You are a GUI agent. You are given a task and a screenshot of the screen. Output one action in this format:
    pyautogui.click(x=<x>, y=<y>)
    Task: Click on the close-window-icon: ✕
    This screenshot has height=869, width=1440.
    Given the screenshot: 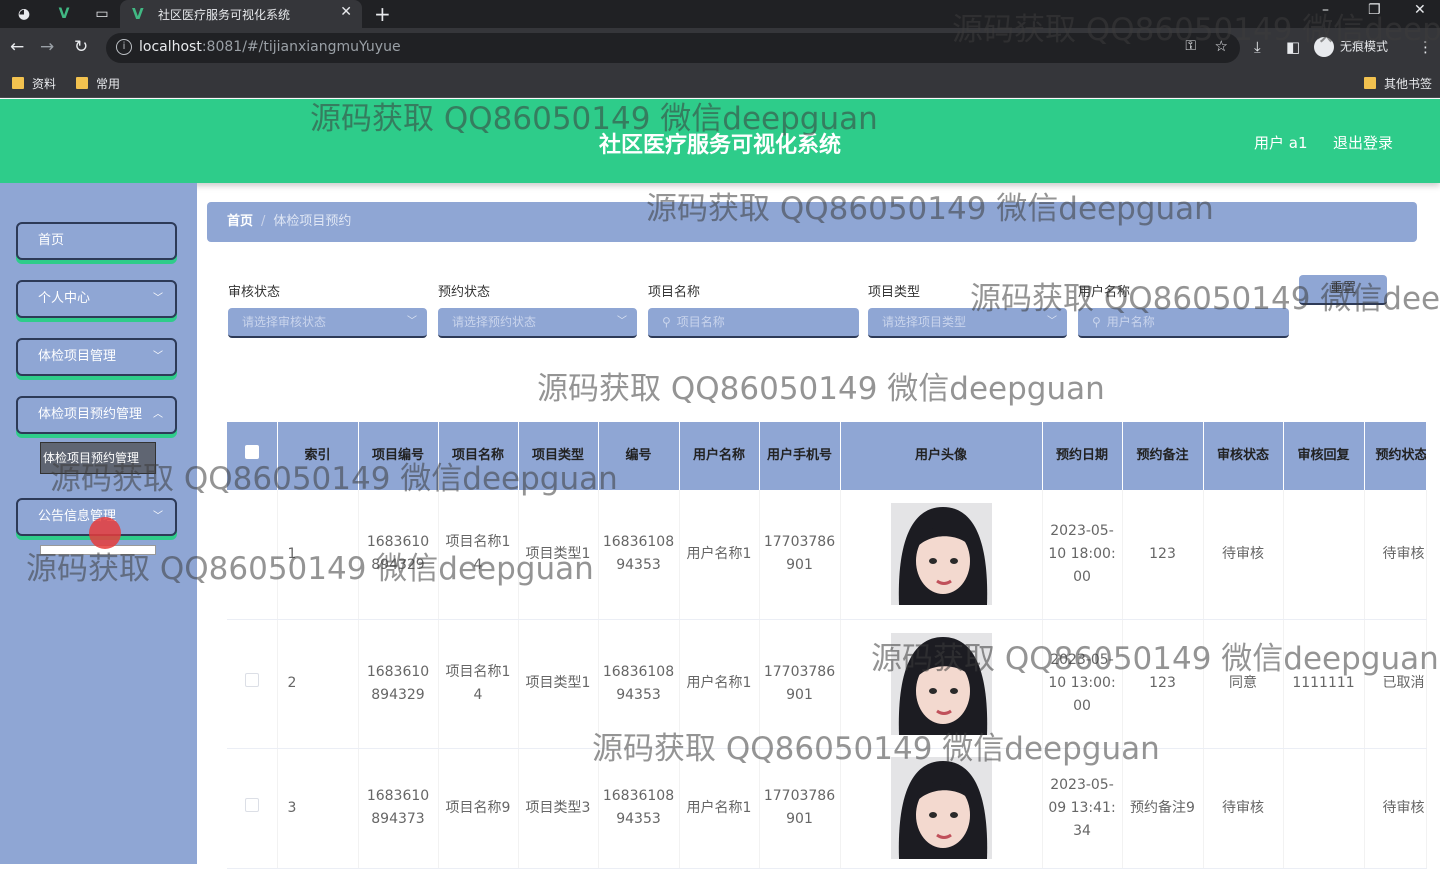 What is the action you would take?
    pyautogui.click(x=1420, y=10)
    